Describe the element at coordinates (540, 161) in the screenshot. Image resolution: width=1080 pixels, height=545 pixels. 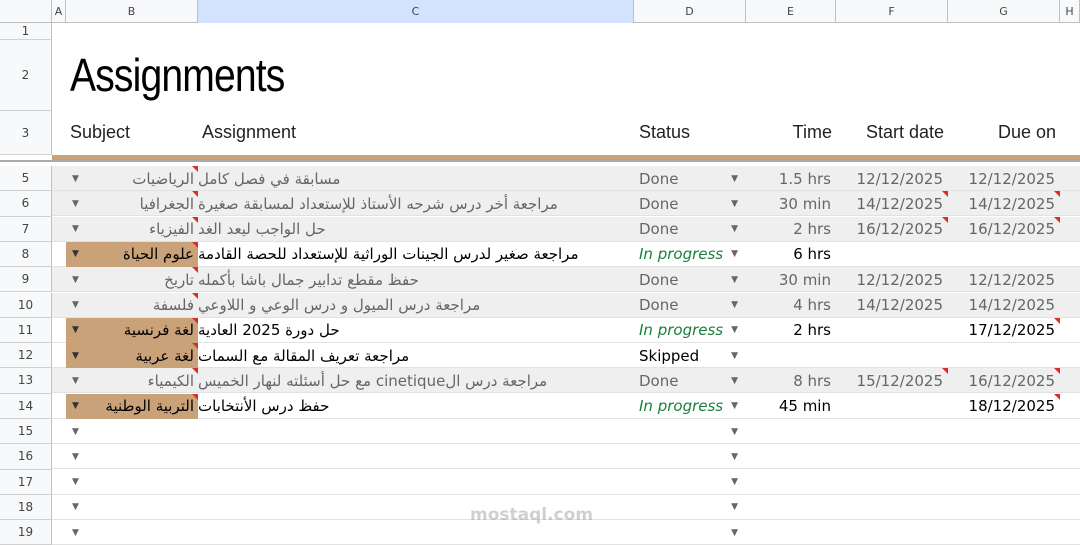
I see `frozen-row-divider` at that location.